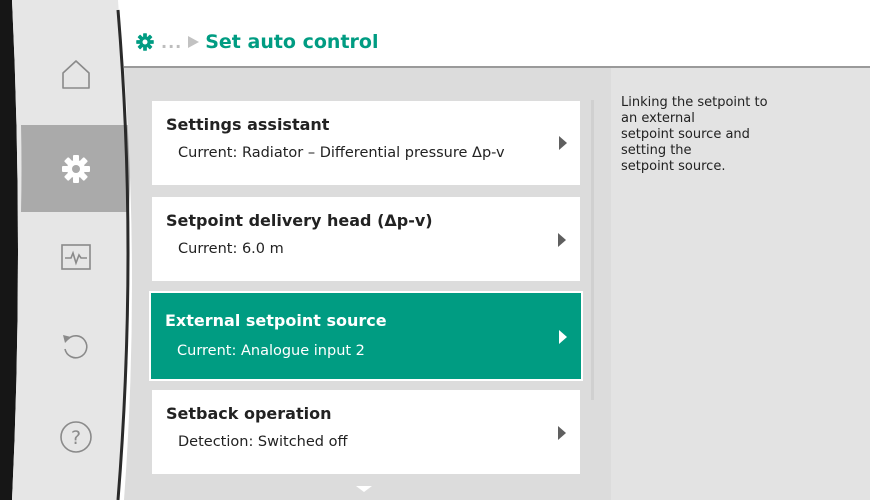  What do you see at coordinates (656, 150) in the screenshot?
I see `help-line: setting the` at bounding box center [656, 150].